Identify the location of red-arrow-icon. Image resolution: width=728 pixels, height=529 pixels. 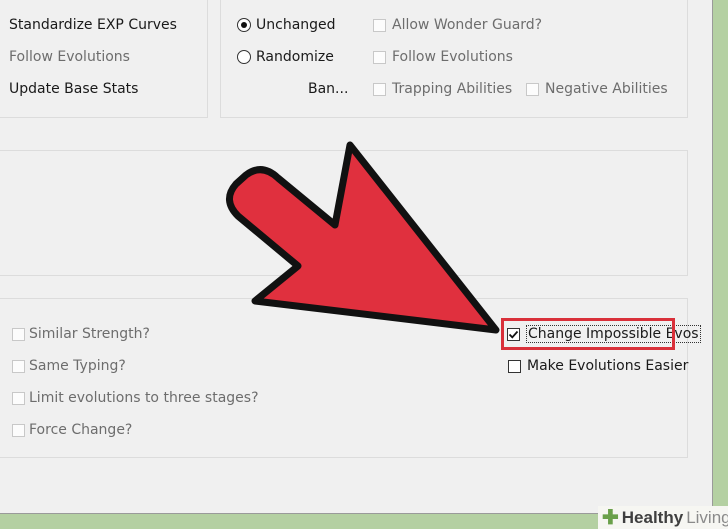
(363, 237).